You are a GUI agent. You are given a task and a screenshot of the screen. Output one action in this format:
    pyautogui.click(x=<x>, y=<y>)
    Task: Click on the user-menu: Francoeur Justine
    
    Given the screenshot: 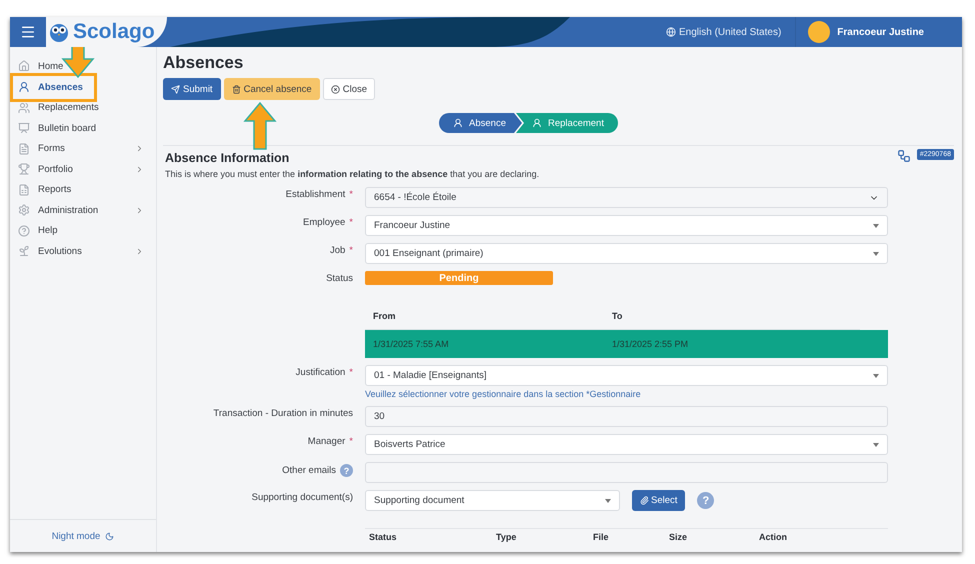 What is the action you would take?
    pyautogui.click(x=879, y=32)
    